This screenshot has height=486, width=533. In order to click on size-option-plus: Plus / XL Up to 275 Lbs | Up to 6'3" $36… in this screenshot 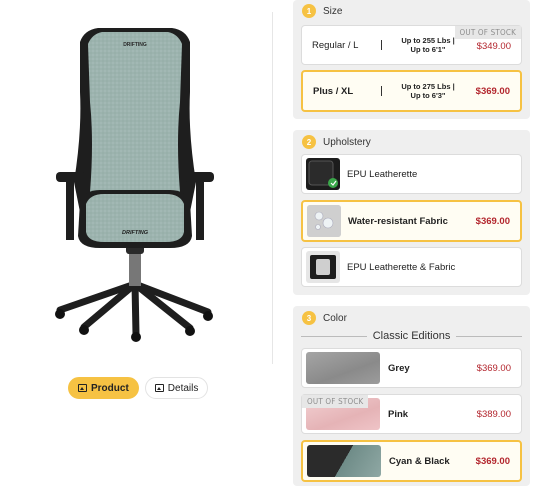, I will do `click(411, 91)`.